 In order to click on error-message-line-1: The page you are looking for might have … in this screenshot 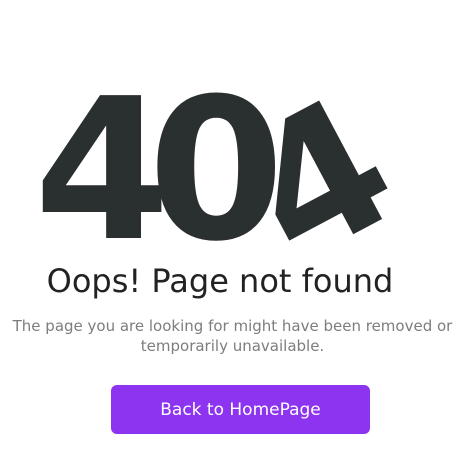, I will do `click(232, 326)`.